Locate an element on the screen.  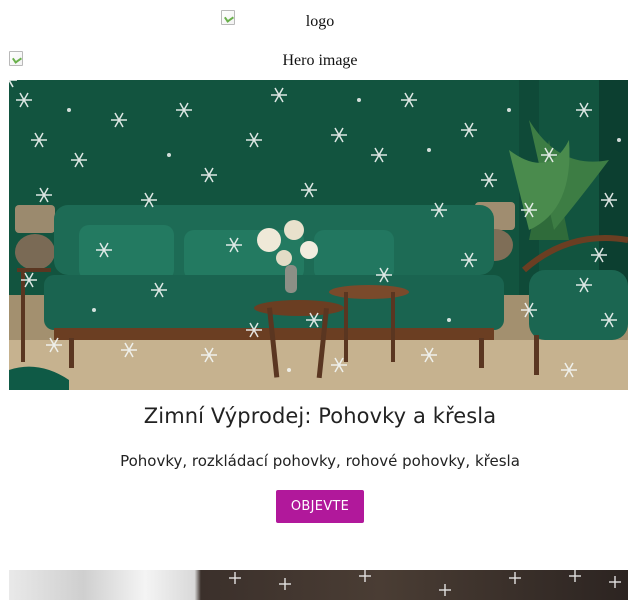
next-photo-snowflakes is located at coordinates (425, 583).